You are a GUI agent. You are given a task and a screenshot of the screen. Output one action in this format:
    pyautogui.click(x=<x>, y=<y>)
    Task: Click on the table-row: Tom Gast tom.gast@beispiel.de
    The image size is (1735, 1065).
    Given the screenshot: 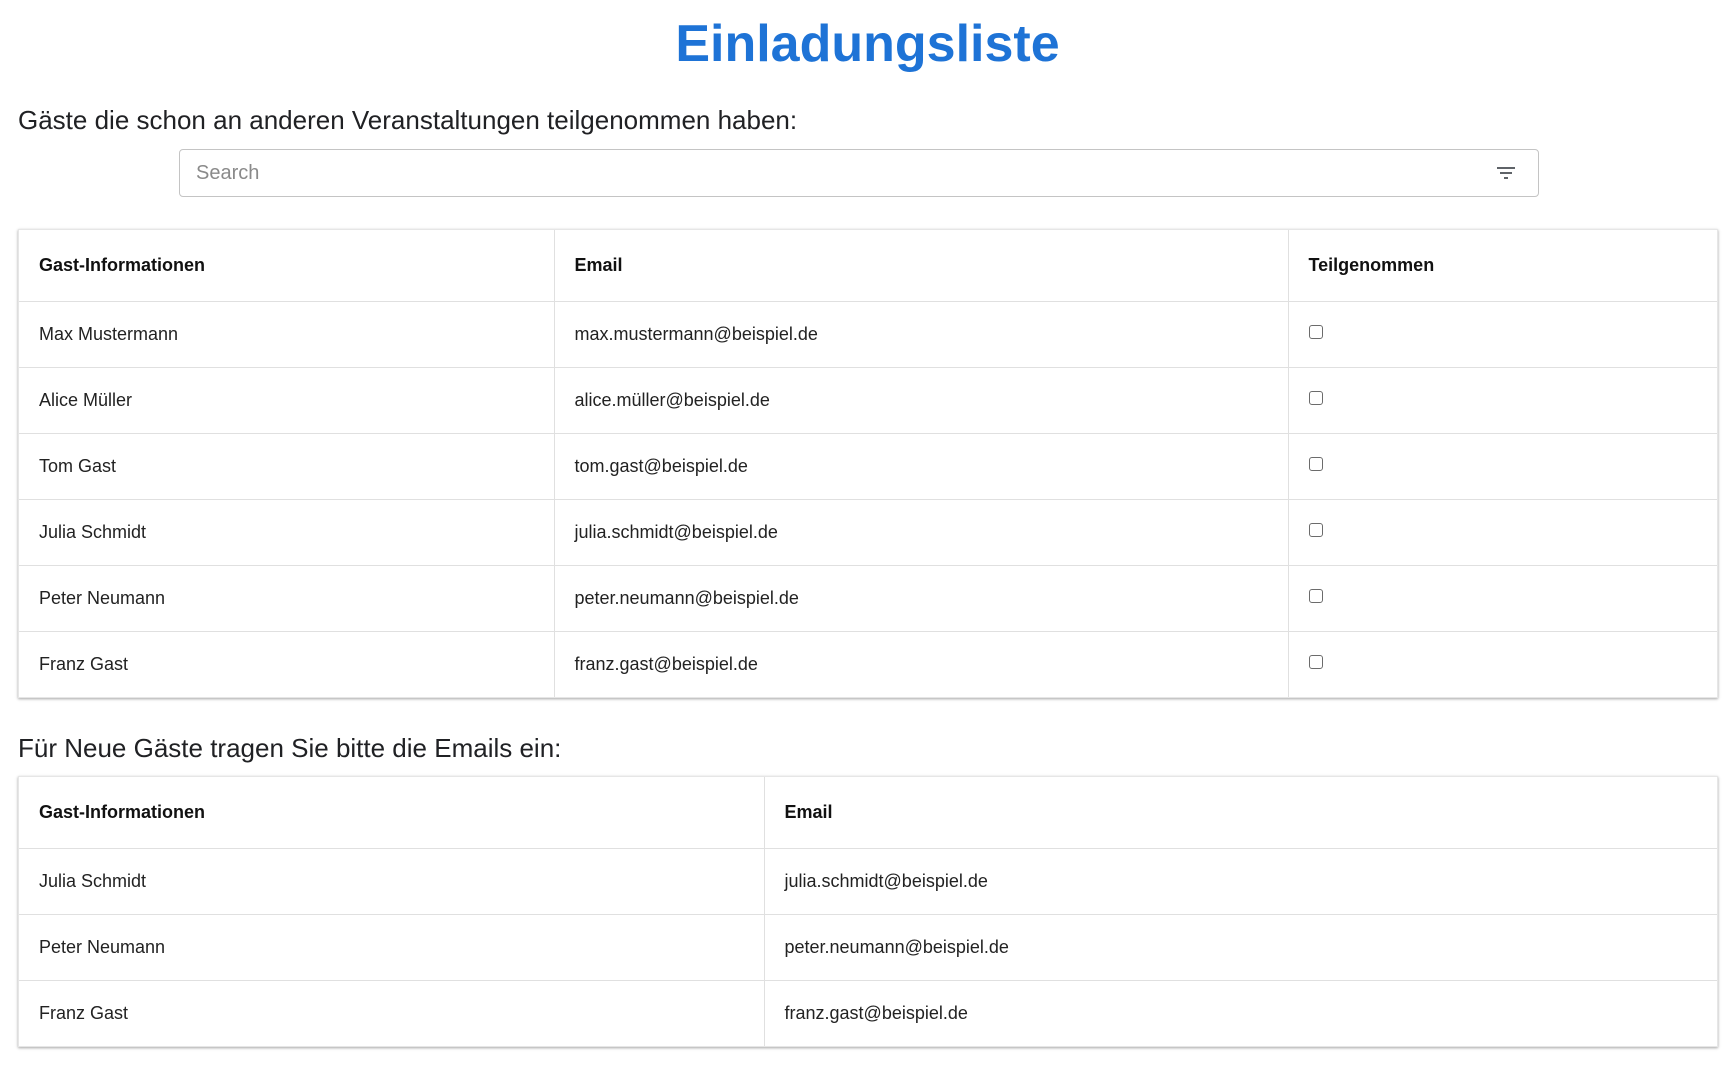 What is the action you would take?
    pyautogui.click(x=868, y=466)
    